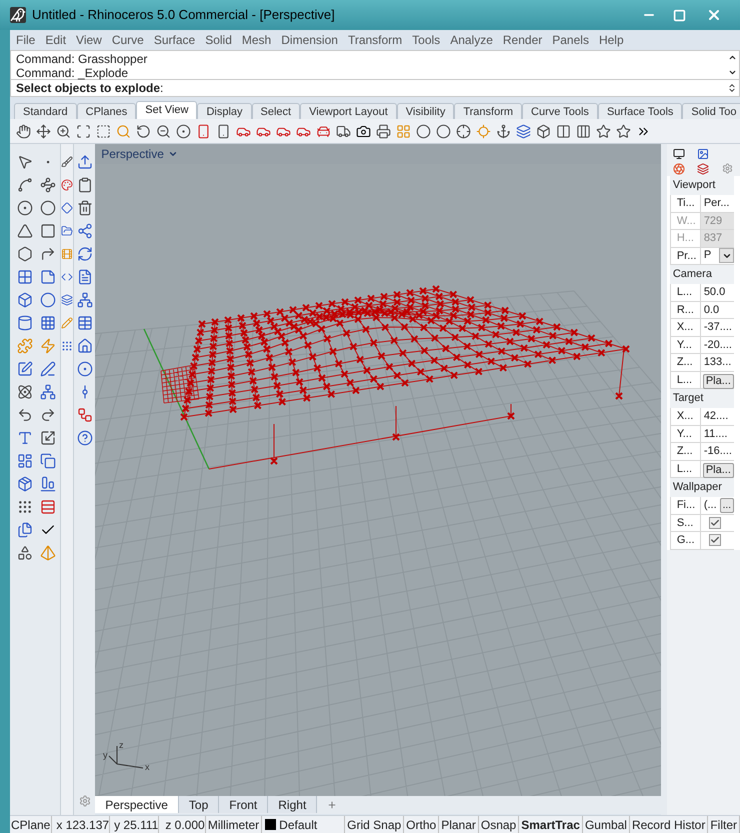 Image resolution: width=740 pixels, height=833 pixels. What do you see at coordinates (243, 804) in the screenshot?
I see `viewport-tab: Front` at bounding box center [243, 804].